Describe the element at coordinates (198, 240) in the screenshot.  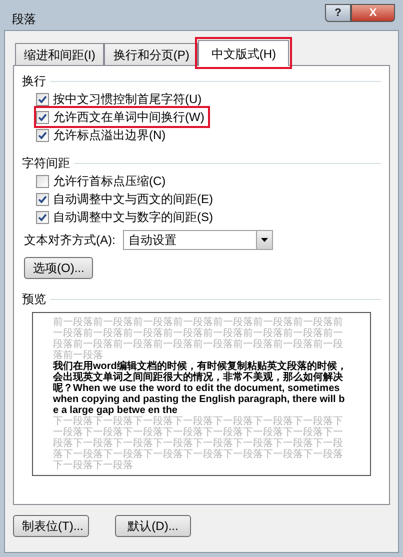
I see `alignment-dropdown: 自动设置` at that location.